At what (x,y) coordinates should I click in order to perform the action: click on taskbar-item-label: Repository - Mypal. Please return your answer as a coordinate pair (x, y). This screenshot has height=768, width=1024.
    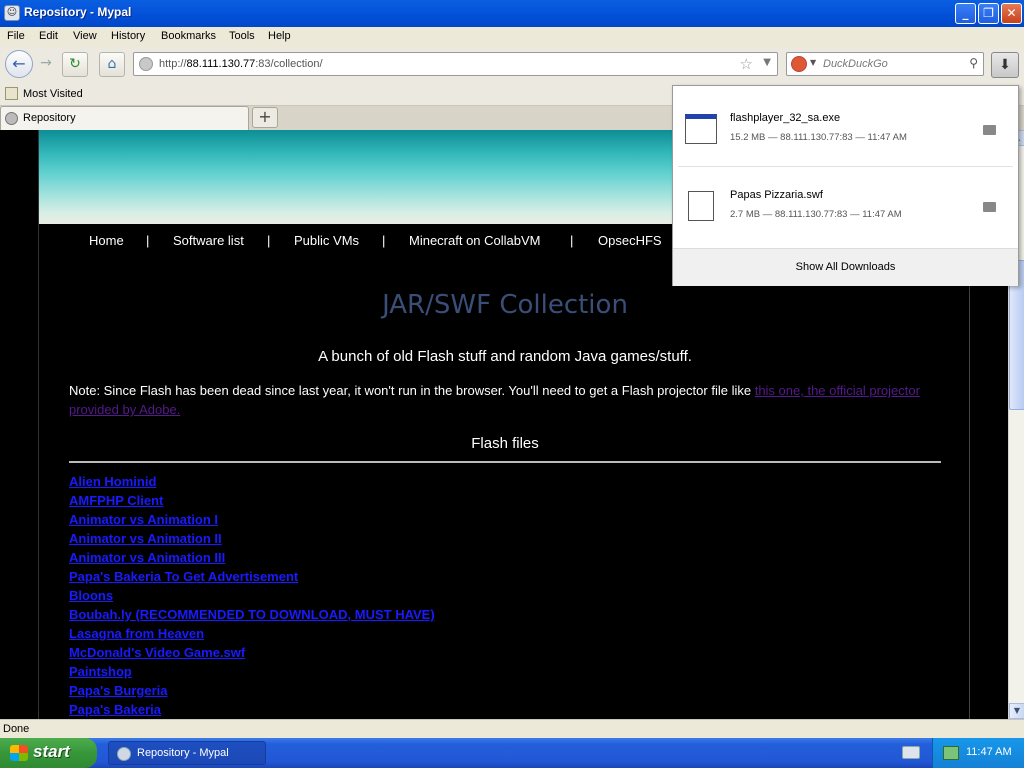
    Looking at the image, I should click on (183, 753).